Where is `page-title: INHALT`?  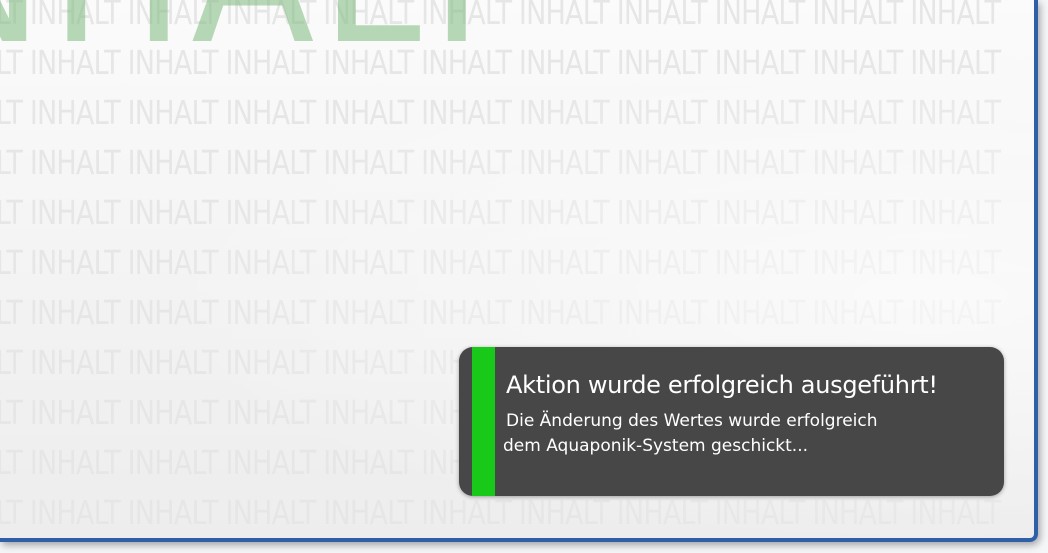 page-title: INHALT is located at coordinates (259, 43).